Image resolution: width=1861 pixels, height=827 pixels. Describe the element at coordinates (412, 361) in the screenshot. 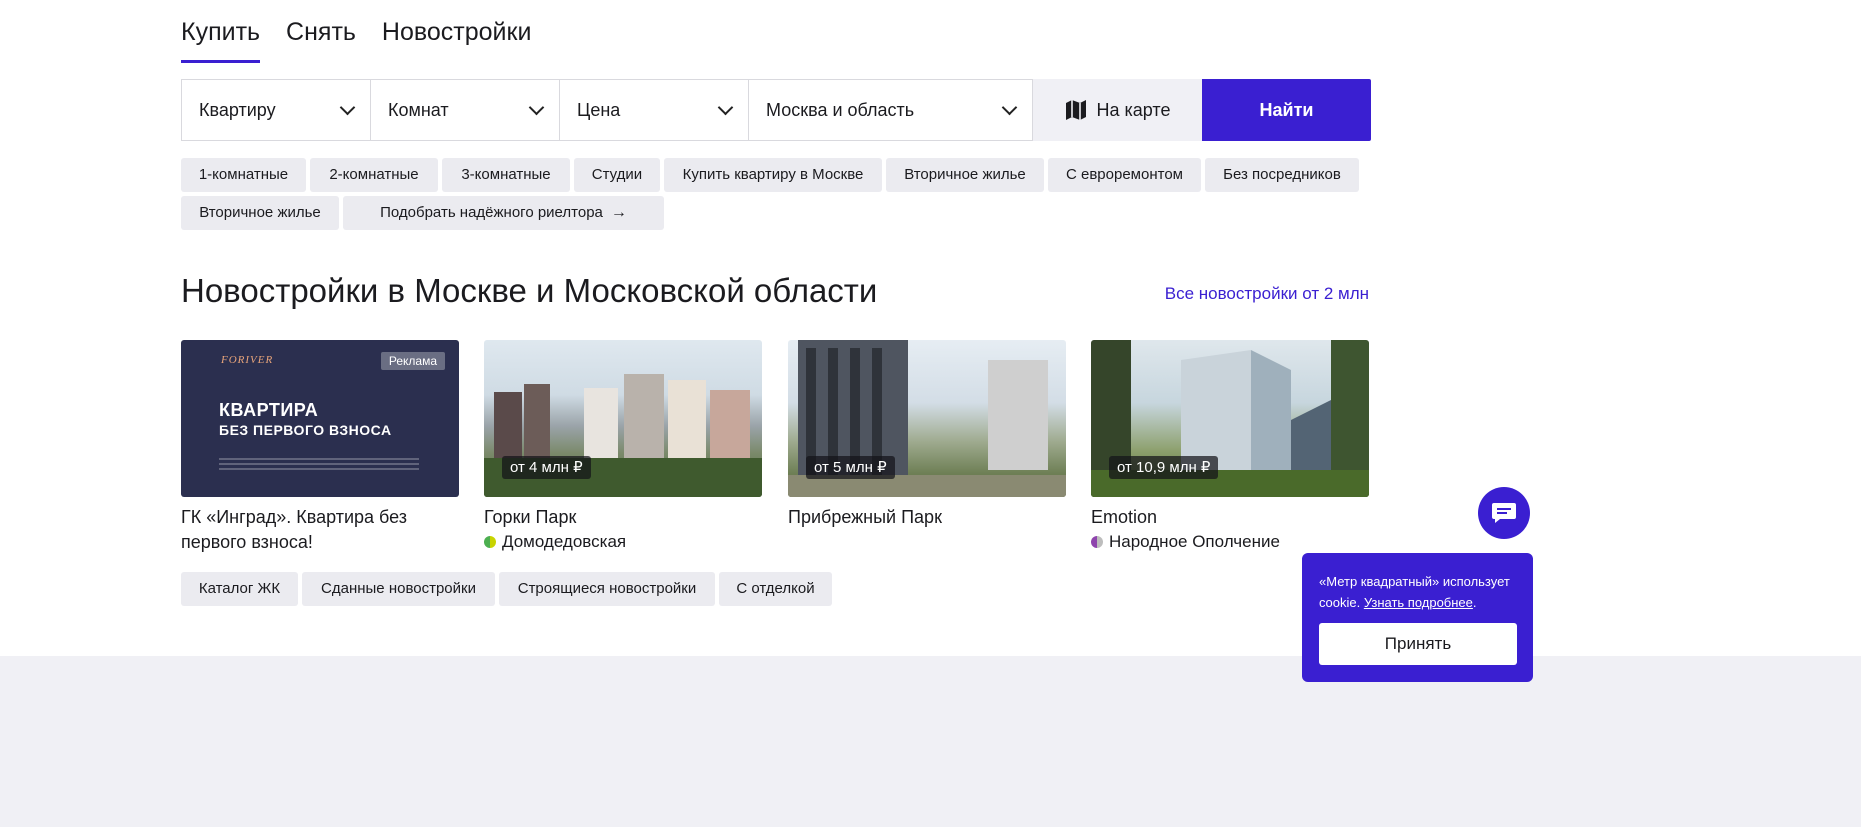

I see `ad-badge: Реклама` at that location.